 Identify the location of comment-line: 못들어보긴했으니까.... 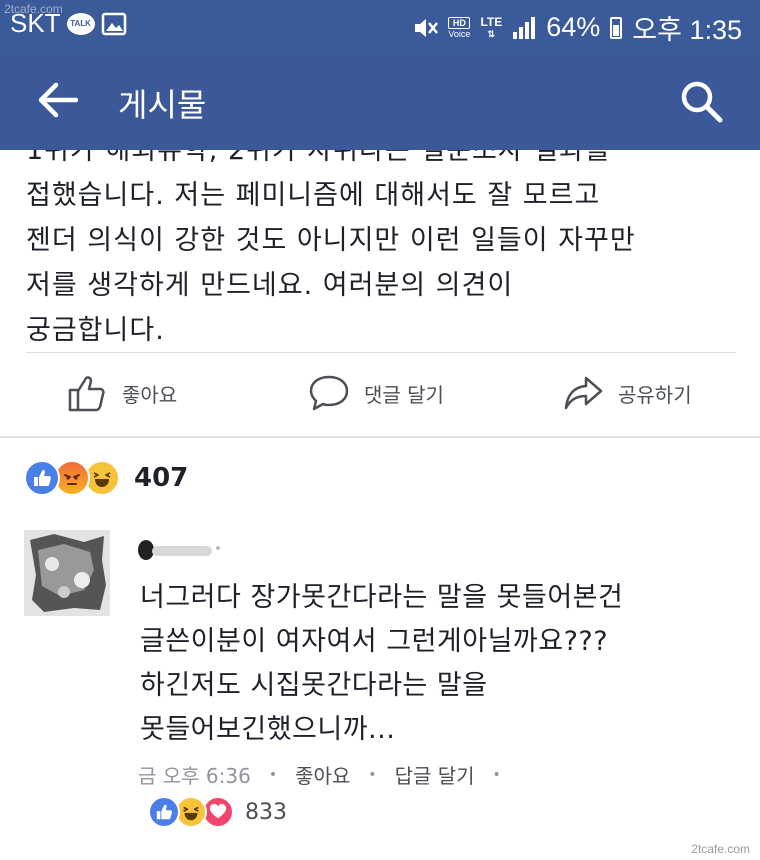
(268, 729).